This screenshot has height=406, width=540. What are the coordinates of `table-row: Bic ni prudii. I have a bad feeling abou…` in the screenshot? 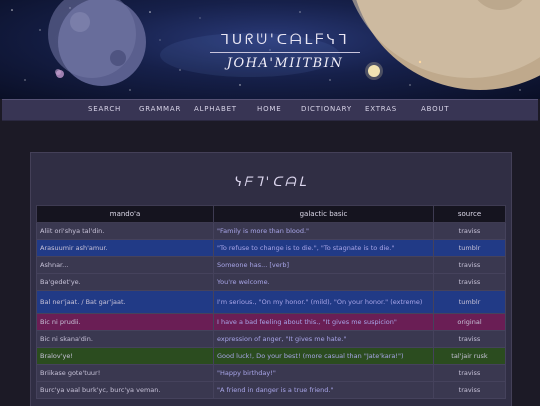 It's located at (271, 322).